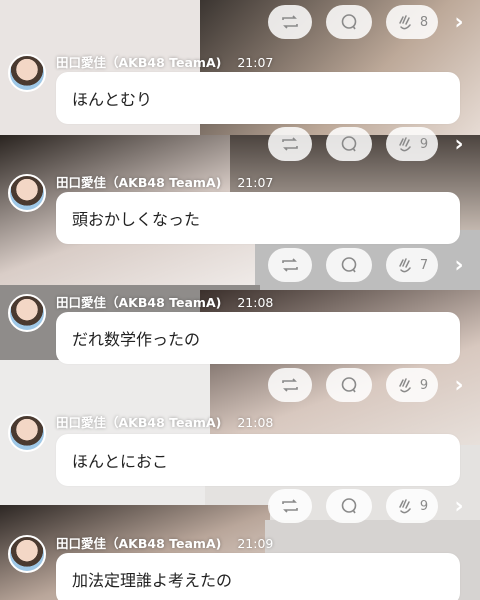  What do you see at coordinates (258, 218) in the screenshot?
I see `message-bubble: 頭おかしくなった` at bounding box center [258, 218].